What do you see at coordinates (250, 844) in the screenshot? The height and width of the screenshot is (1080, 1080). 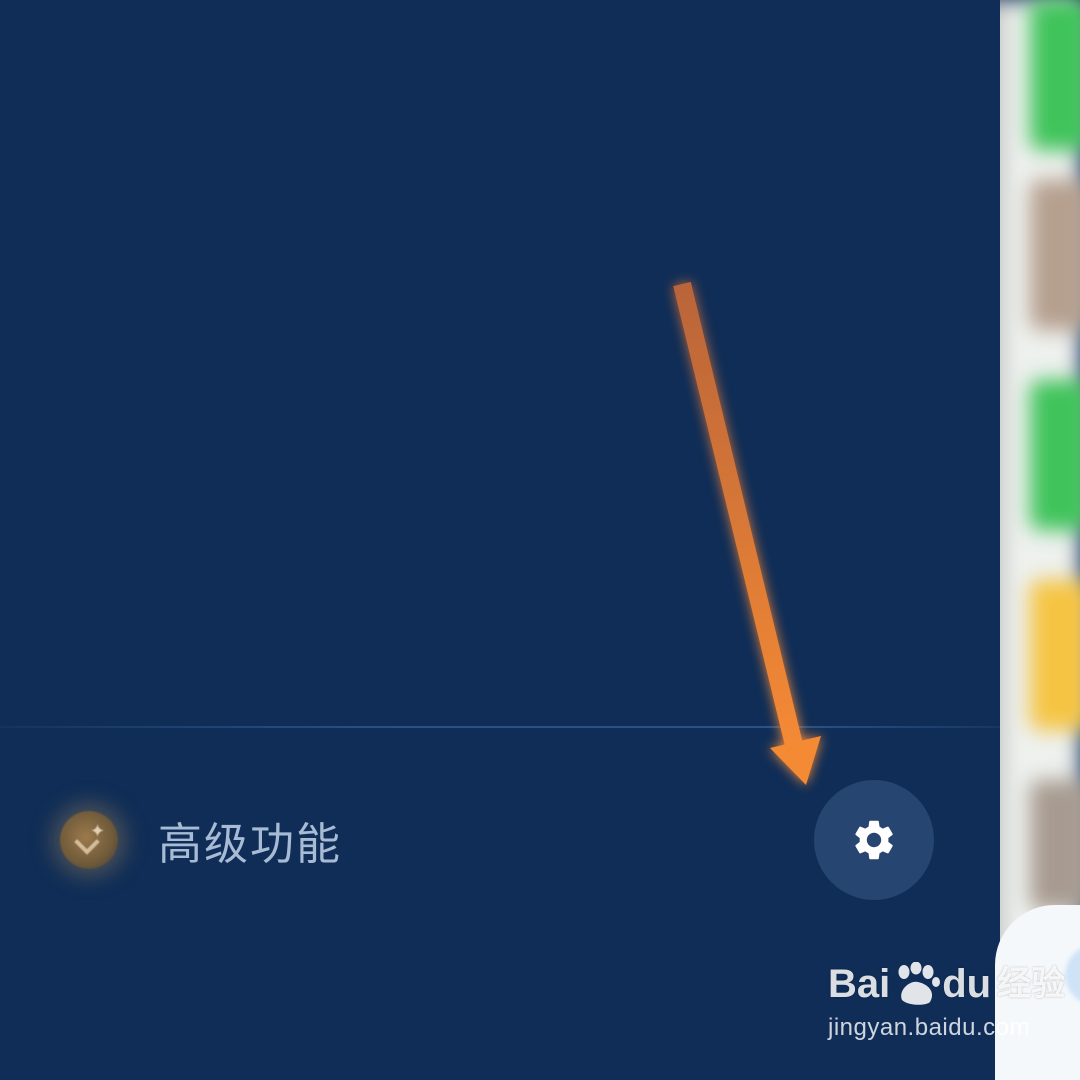 I see `premium-features-label: 高级功能` at bounding box center [250, 844].